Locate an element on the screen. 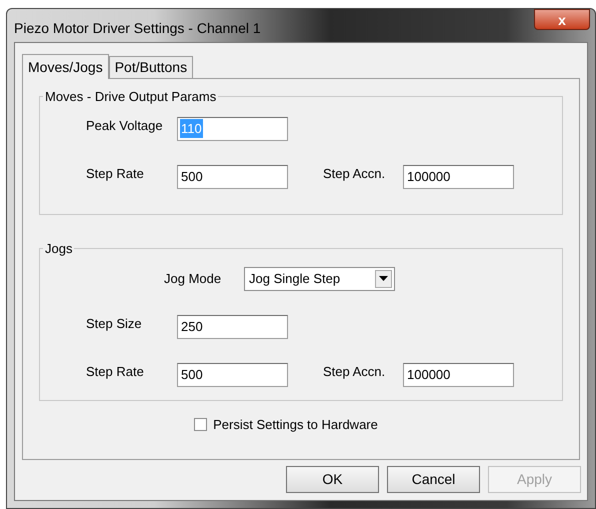 This screenshot has width=596, height=509. field-value: 110 is located at coordinates (191, 128).